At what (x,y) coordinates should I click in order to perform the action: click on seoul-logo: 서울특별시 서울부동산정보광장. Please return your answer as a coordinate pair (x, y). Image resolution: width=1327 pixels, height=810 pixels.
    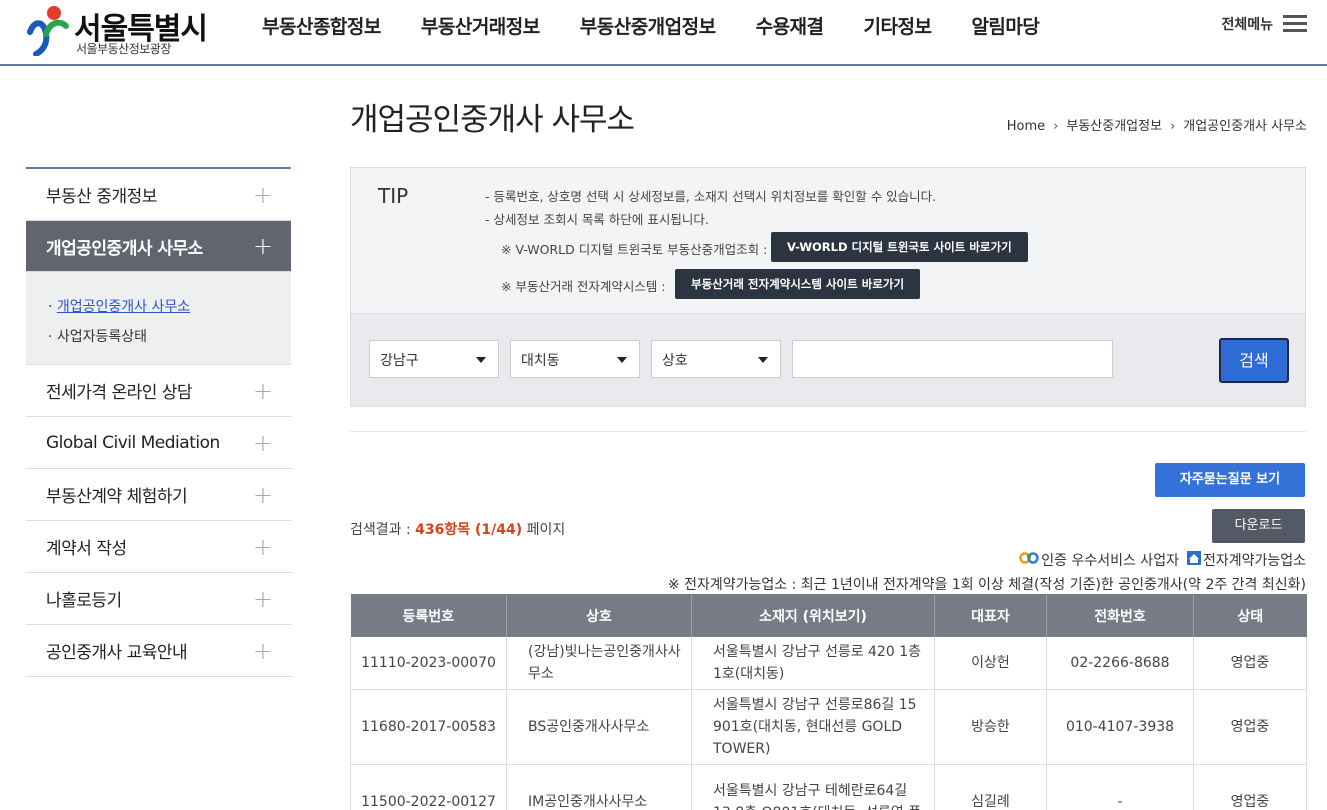
    Looking at the image, I should click on (124, 31).